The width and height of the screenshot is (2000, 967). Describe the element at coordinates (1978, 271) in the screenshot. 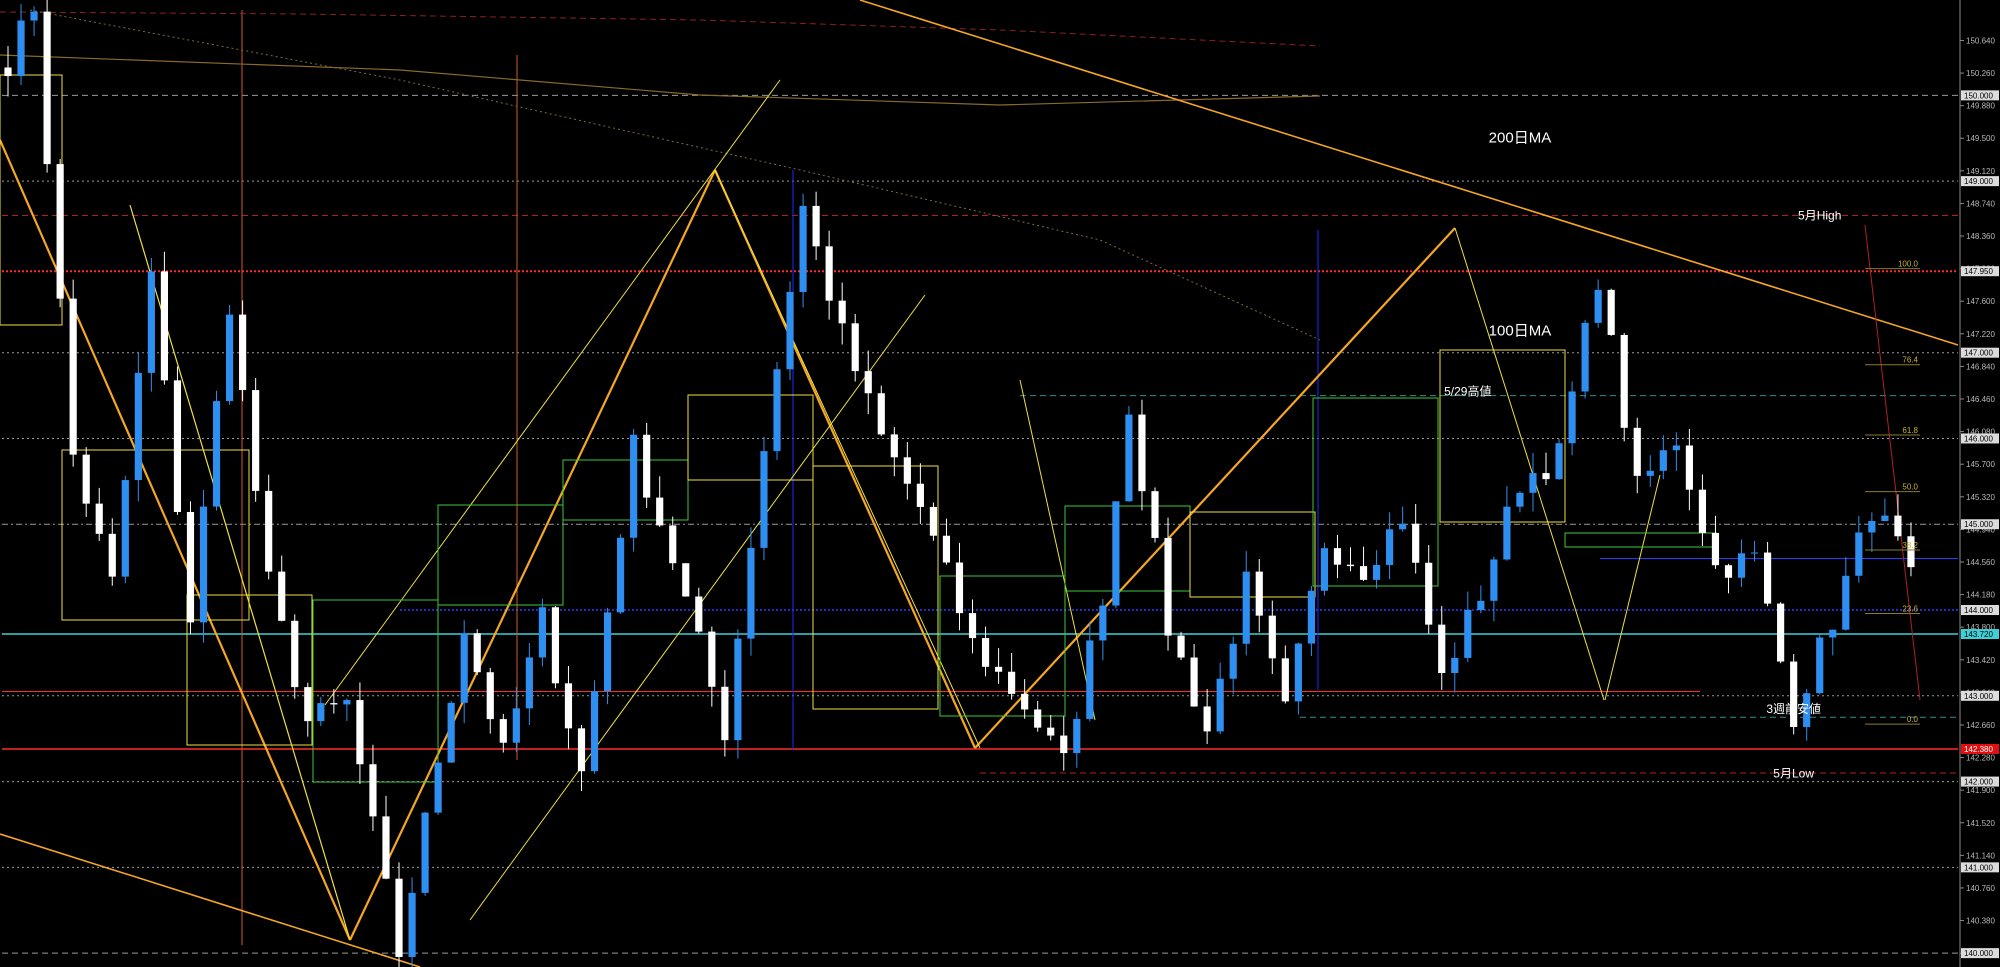

I see `level-tag-label-2: 147.950` at that location.